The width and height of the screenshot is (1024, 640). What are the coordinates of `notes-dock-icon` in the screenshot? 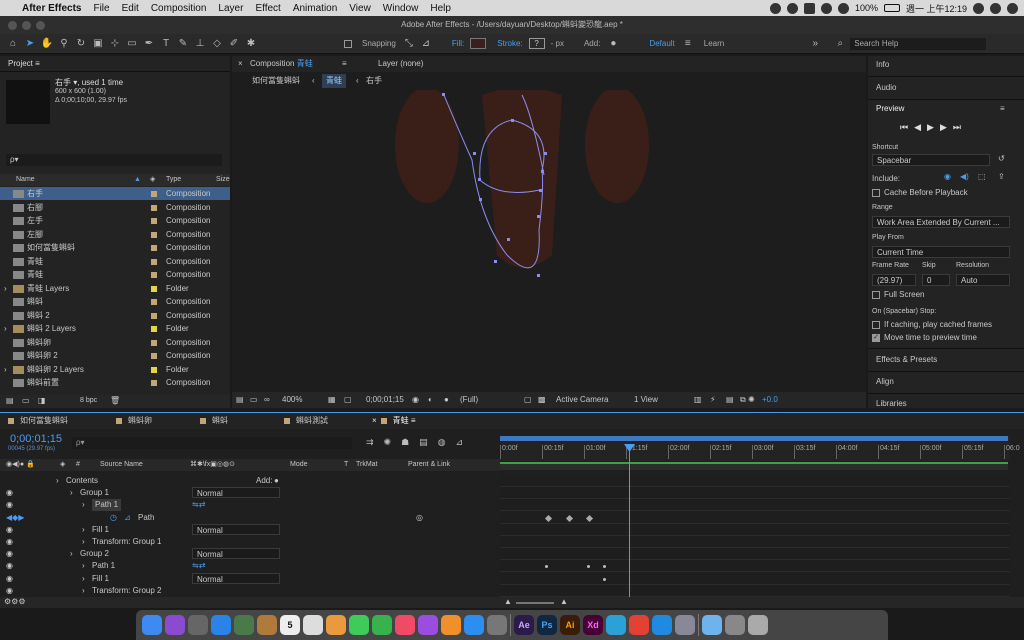 It's located at (267, 625).